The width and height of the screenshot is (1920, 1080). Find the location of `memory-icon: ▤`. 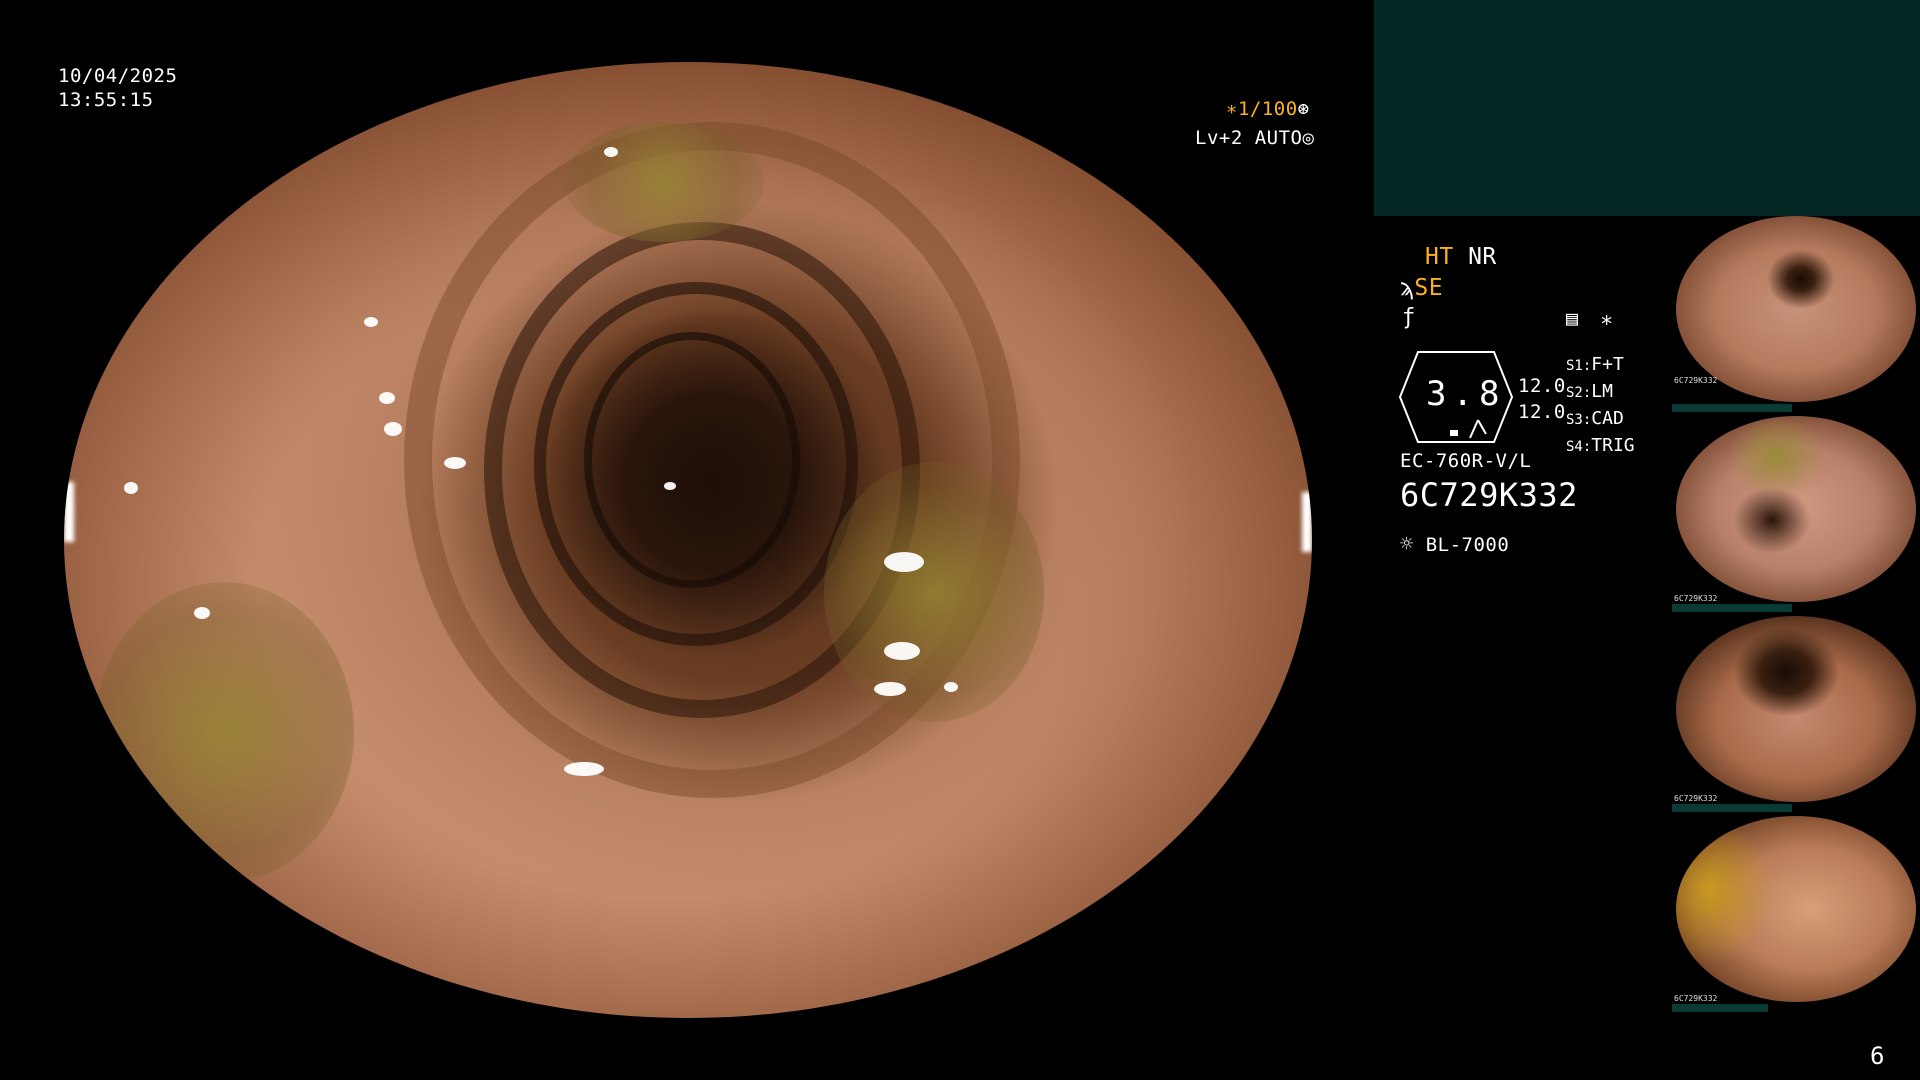

memory-icon: ▤ is located at coordinates (1572, 318).